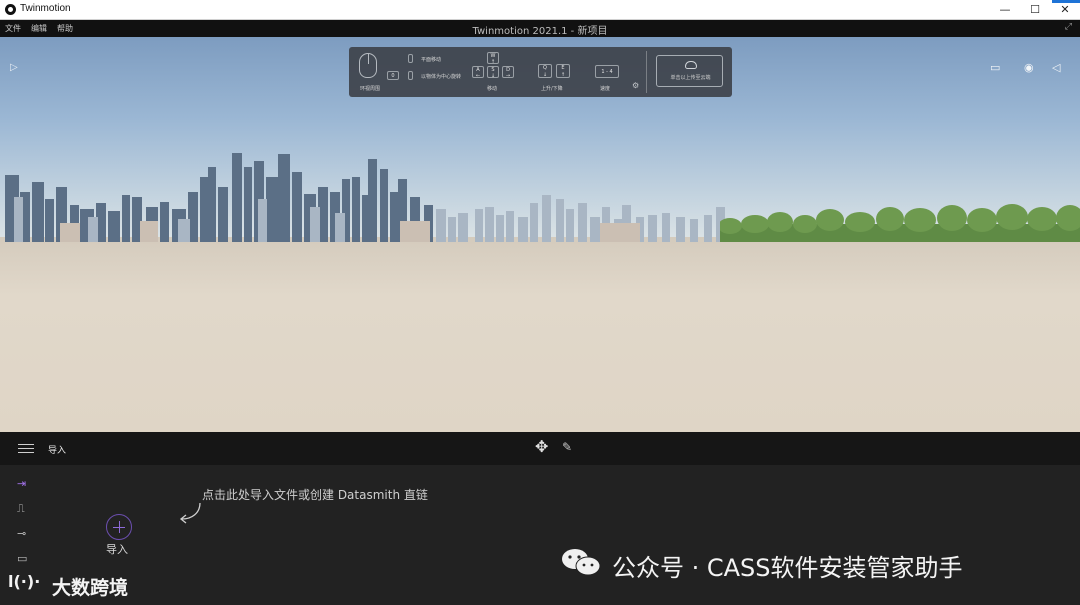  What do you see at coordinates (315, 495) in the screenshot?
I see `import-hint-text: 点击此处导入文件或创建 Datasmith 直链` at bounding box center [315, 495].